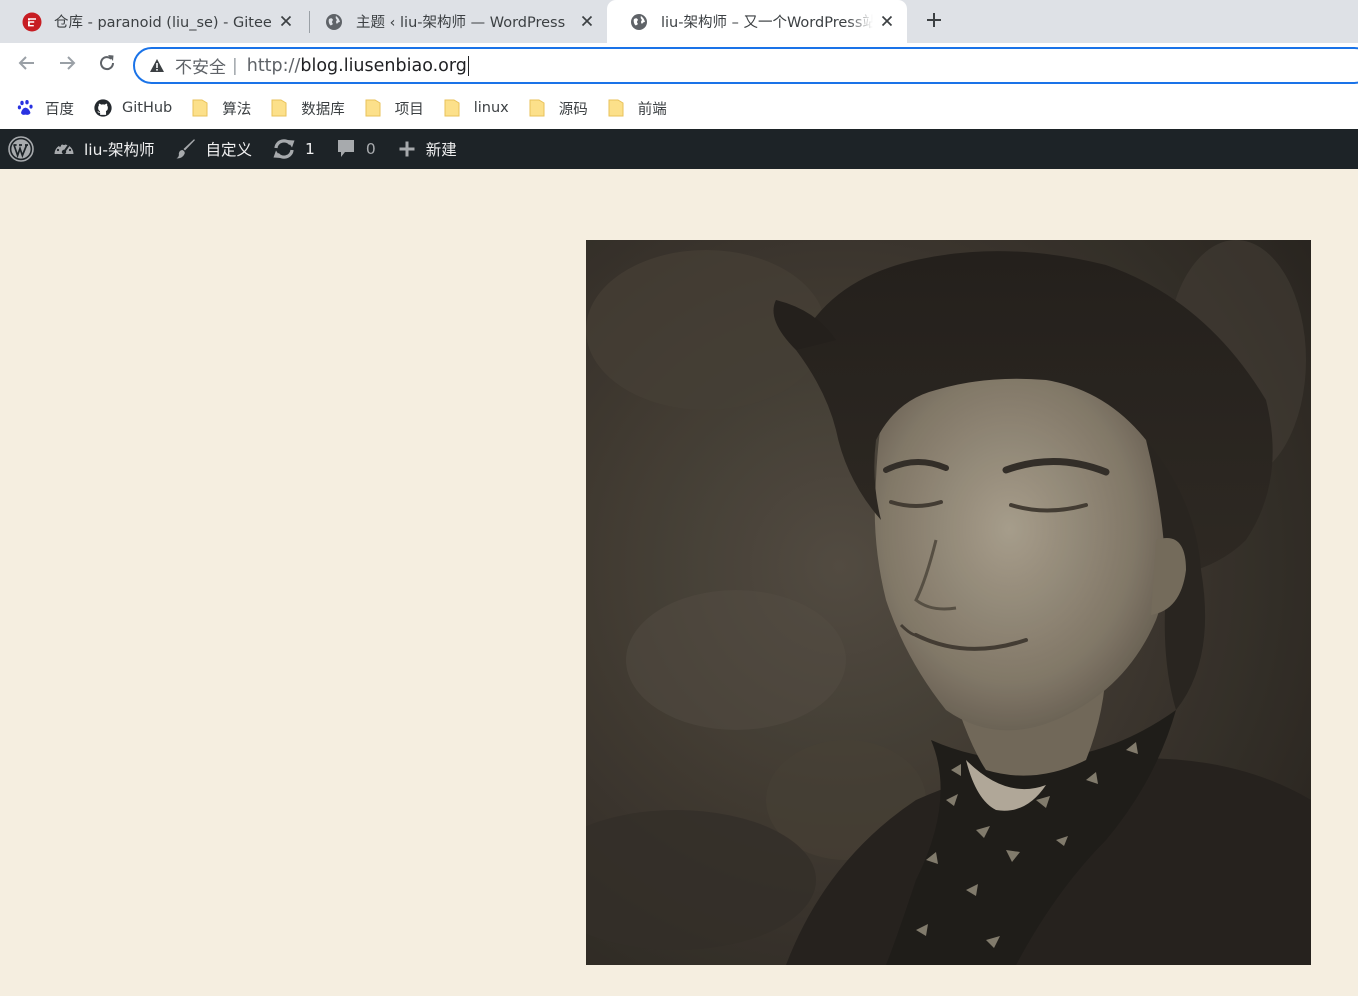 The height and width of the screenshot is (996, 1358). I want to click on tab-title: liu-架构师 – 又一个WordPress站点, so click(767, 23).